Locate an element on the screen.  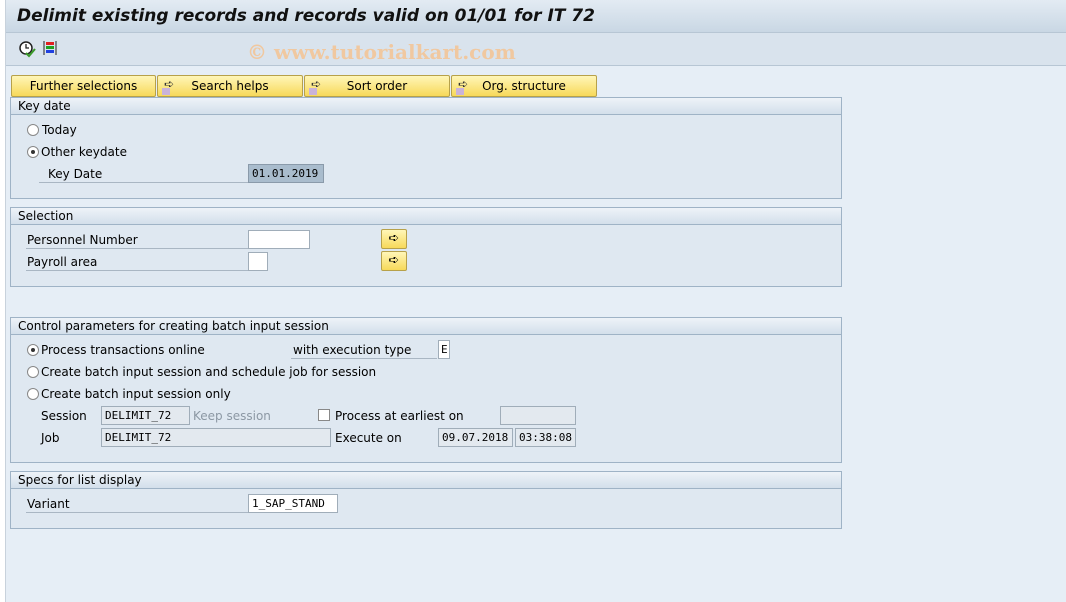
execute-clock-icon is located at coordinates (27, 49).